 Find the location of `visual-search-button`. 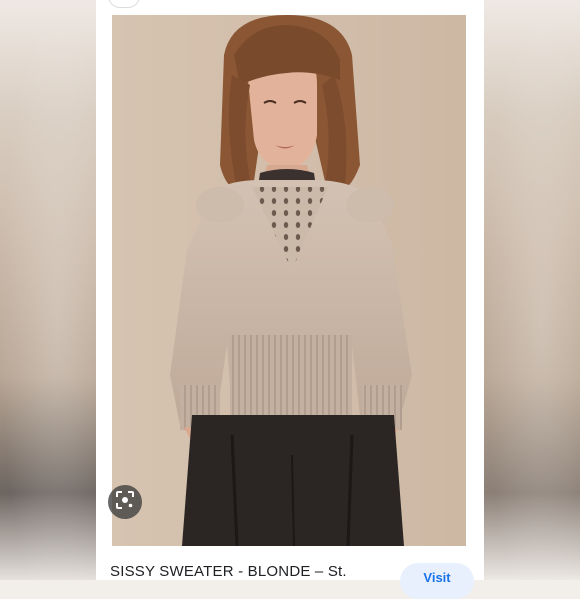

visual-search-button is located at coordinates (125, 502).